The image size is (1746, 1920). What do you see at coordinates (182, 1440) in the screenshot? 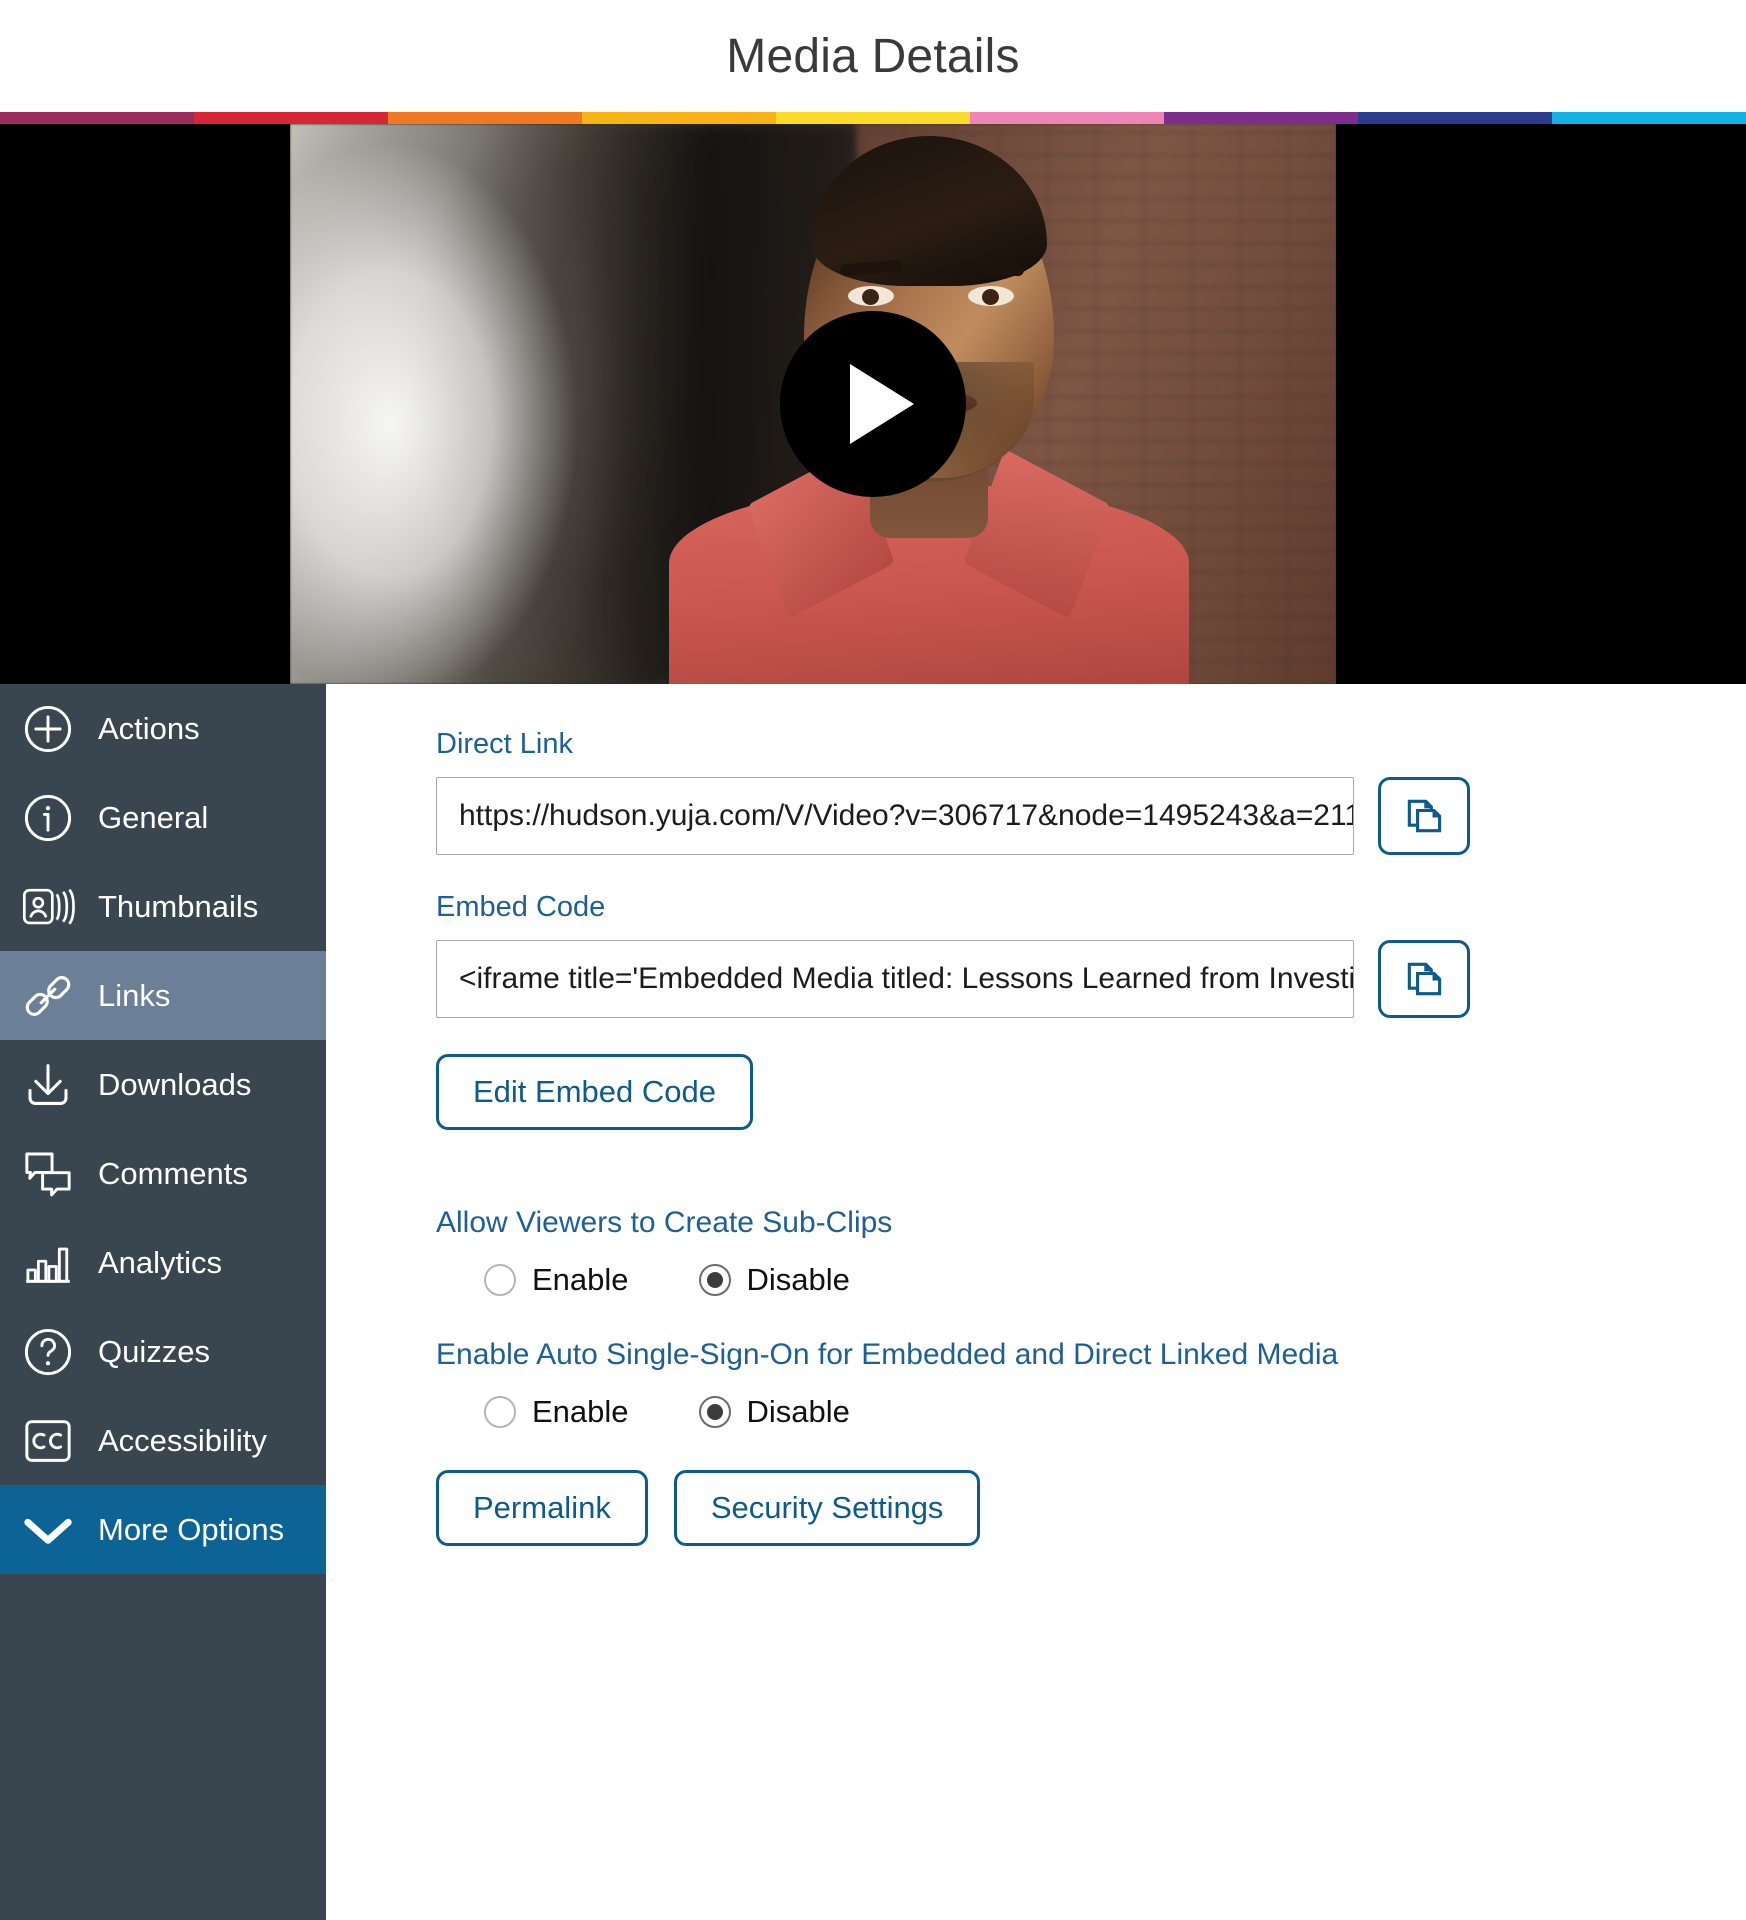
I see `sidebar-item-label: Accessibility` at bounding box center [182, 1440].